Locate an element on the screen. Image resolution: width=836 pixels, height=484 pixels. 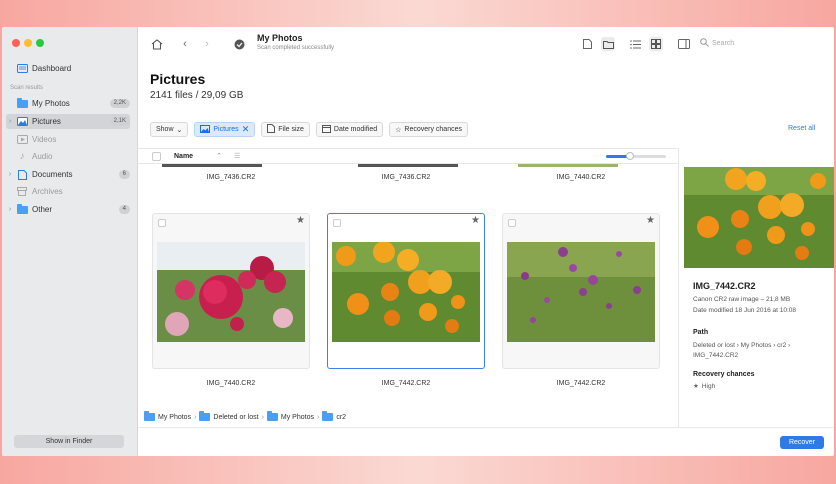
sidebar-item-label: Other is located at coordinates (42, 209).